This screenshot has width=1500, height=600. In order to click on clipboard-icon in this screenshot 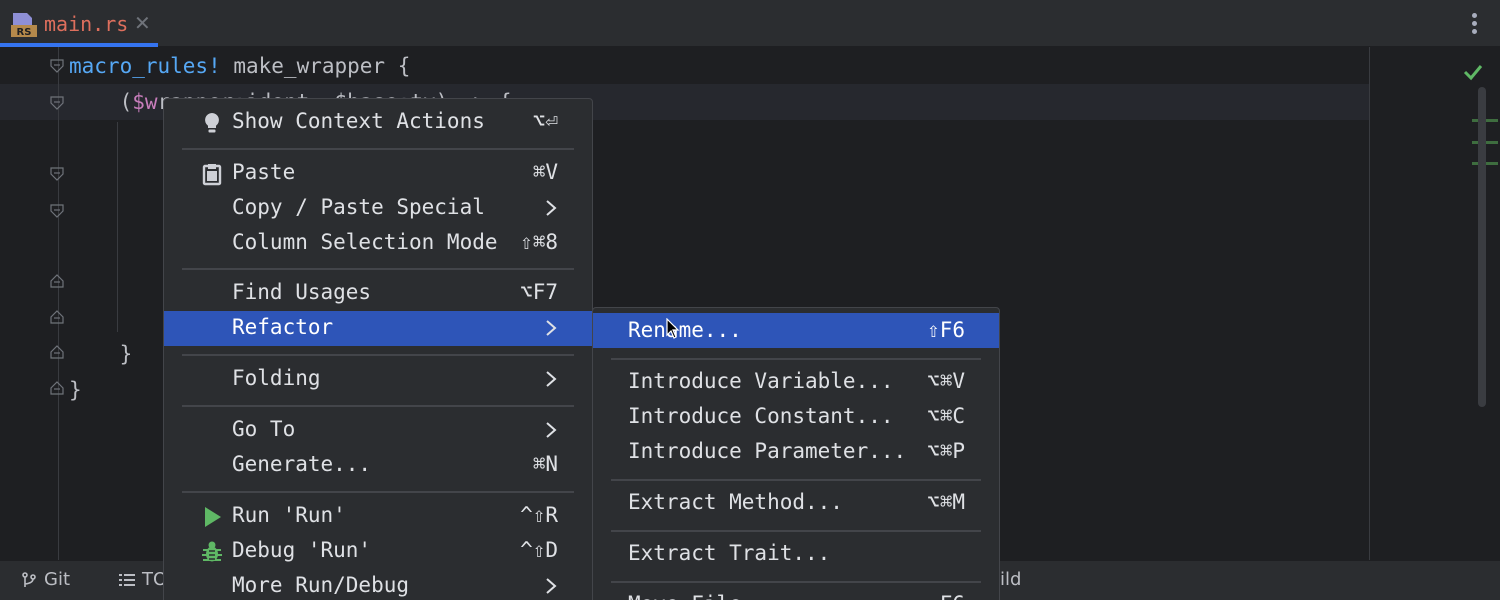, I will do `click(212, 175)`.